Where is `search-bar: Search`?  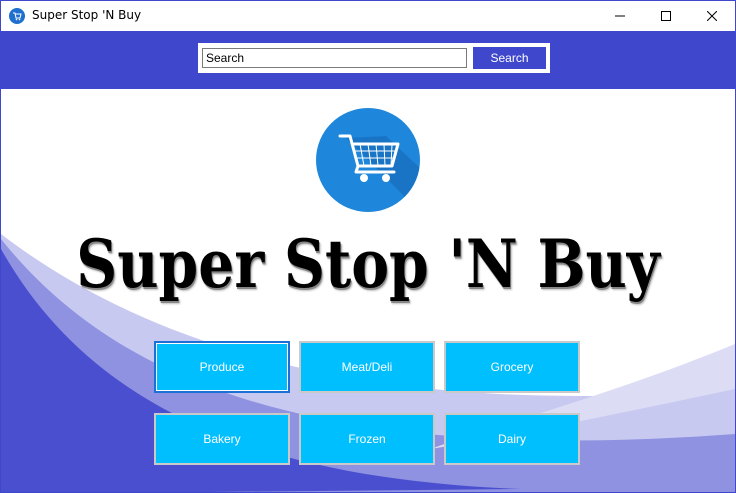
search-bar: Search is located at coordinates (374, 58).